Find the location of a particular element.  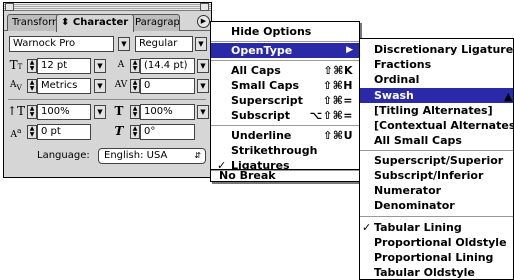

vertical-scale-icon: ↑T is located at coordinates (16, 111).